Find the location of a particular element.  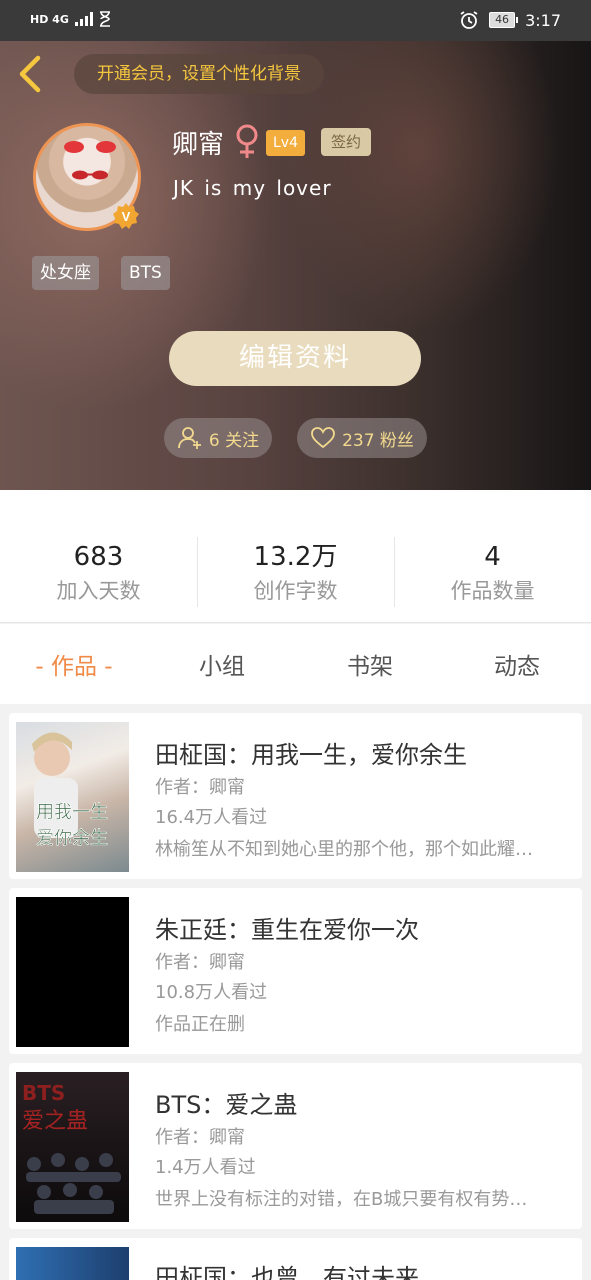

female-gender-icon is located at coordinates (247, 141).